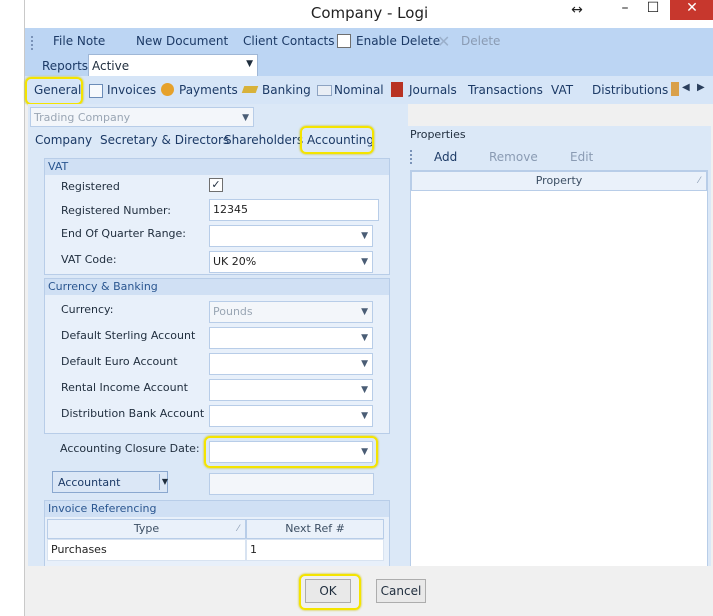  What do you see at coordinates (630, 90) in the screenshot?
I see `tab-distributions: Distributions` at bounding box center [630, 90].